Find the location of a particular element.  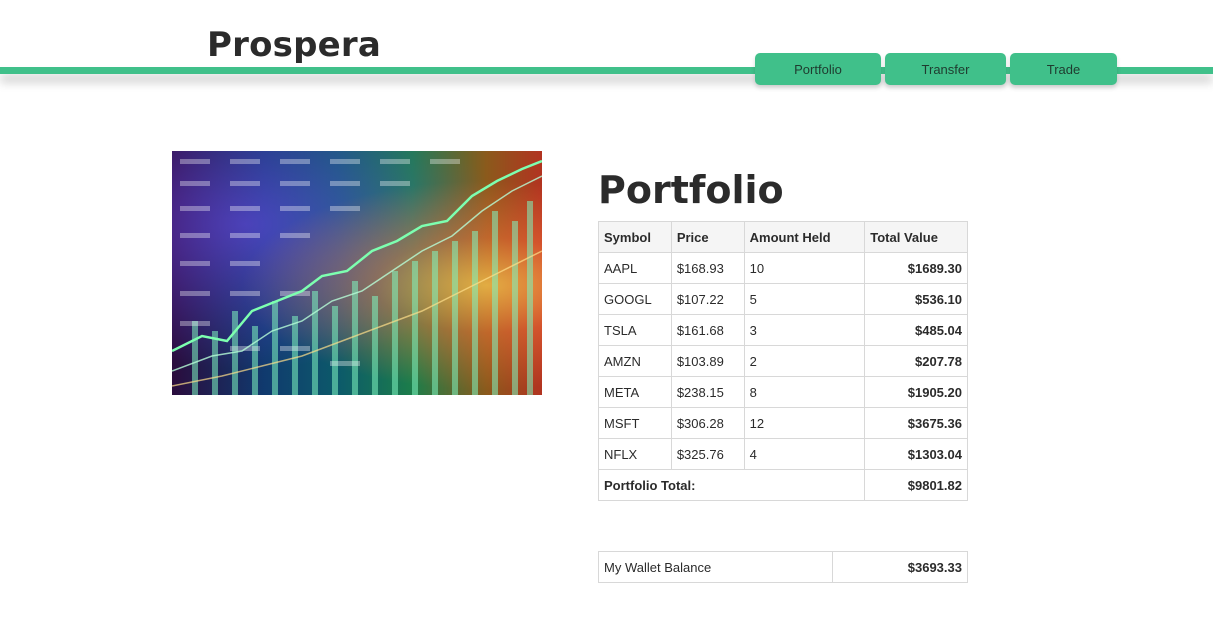

table-row: AMZN $103.89 2 $207.78 is located at coordinates (783, 361).